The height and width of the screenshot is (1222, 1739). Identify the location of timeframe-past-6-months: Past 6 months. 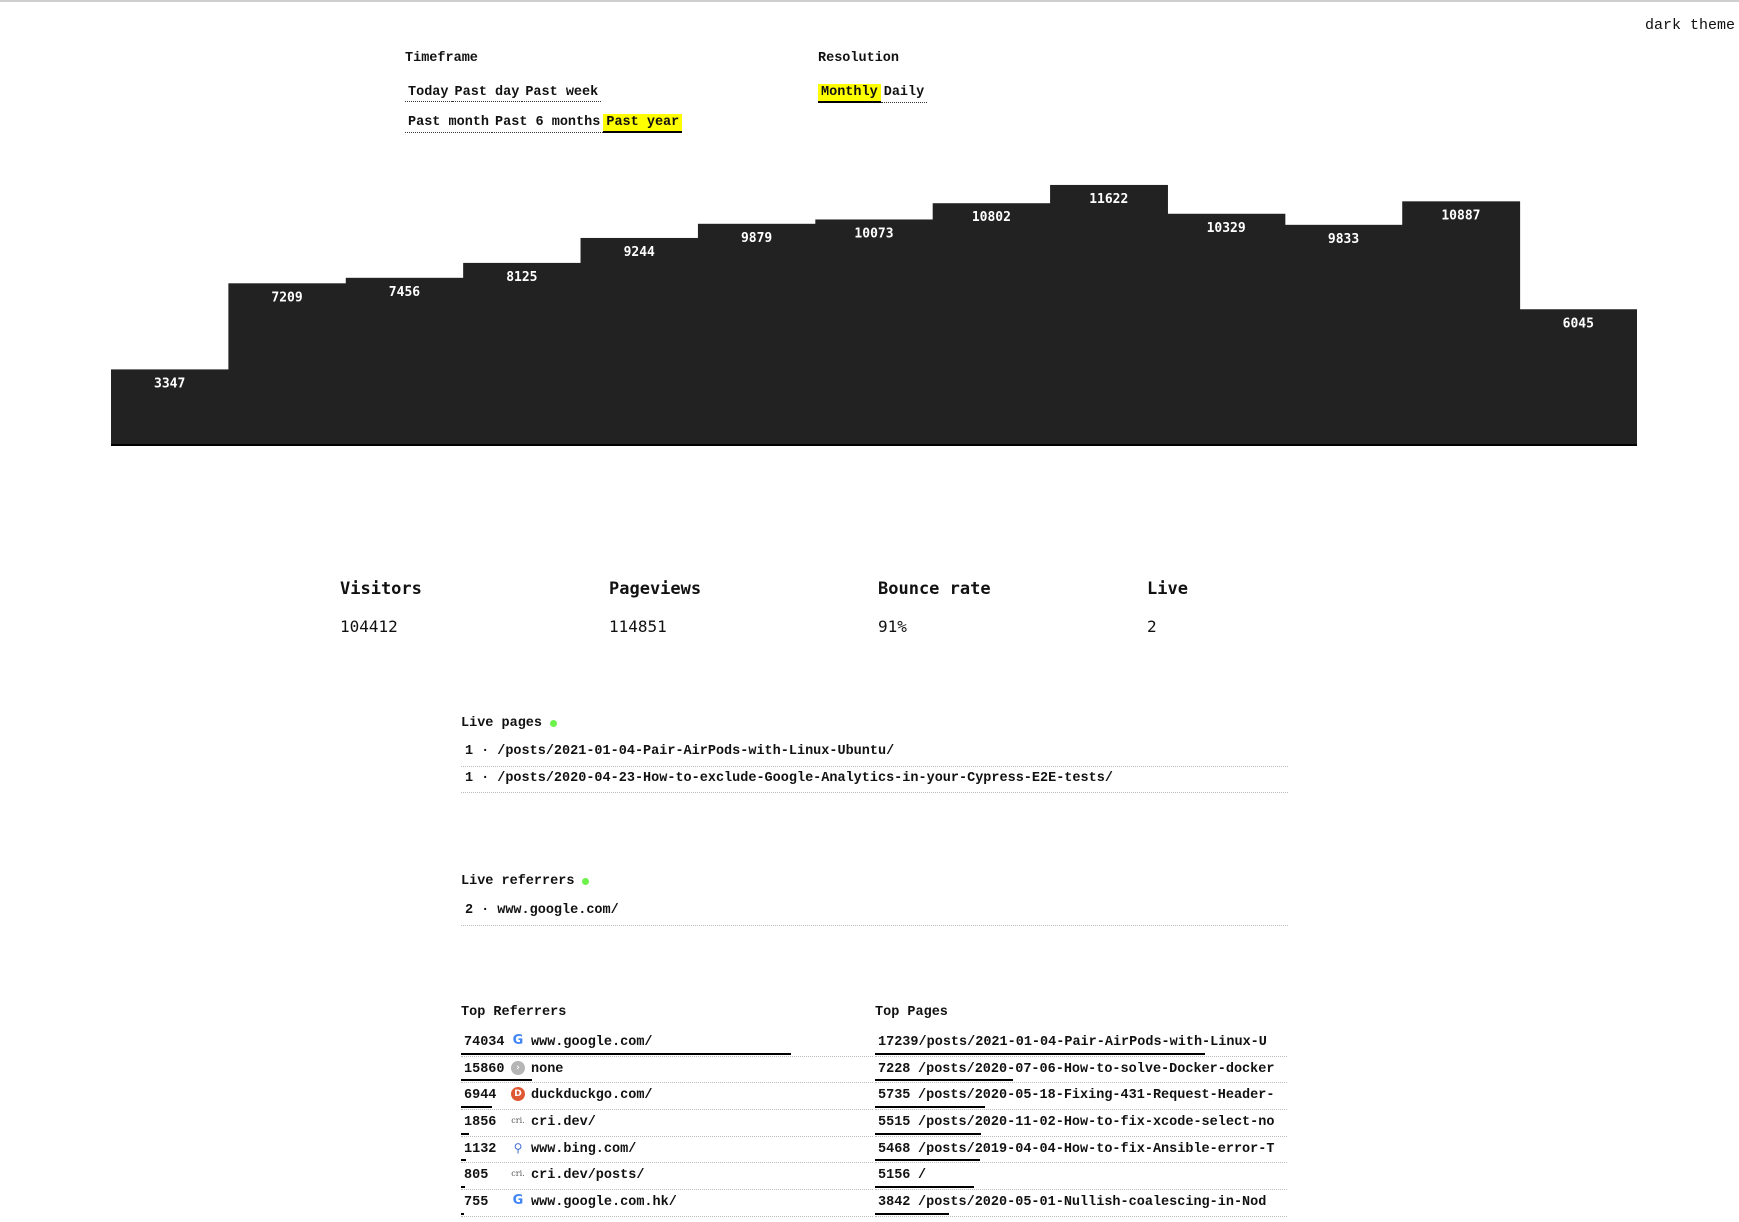
(548, 123).